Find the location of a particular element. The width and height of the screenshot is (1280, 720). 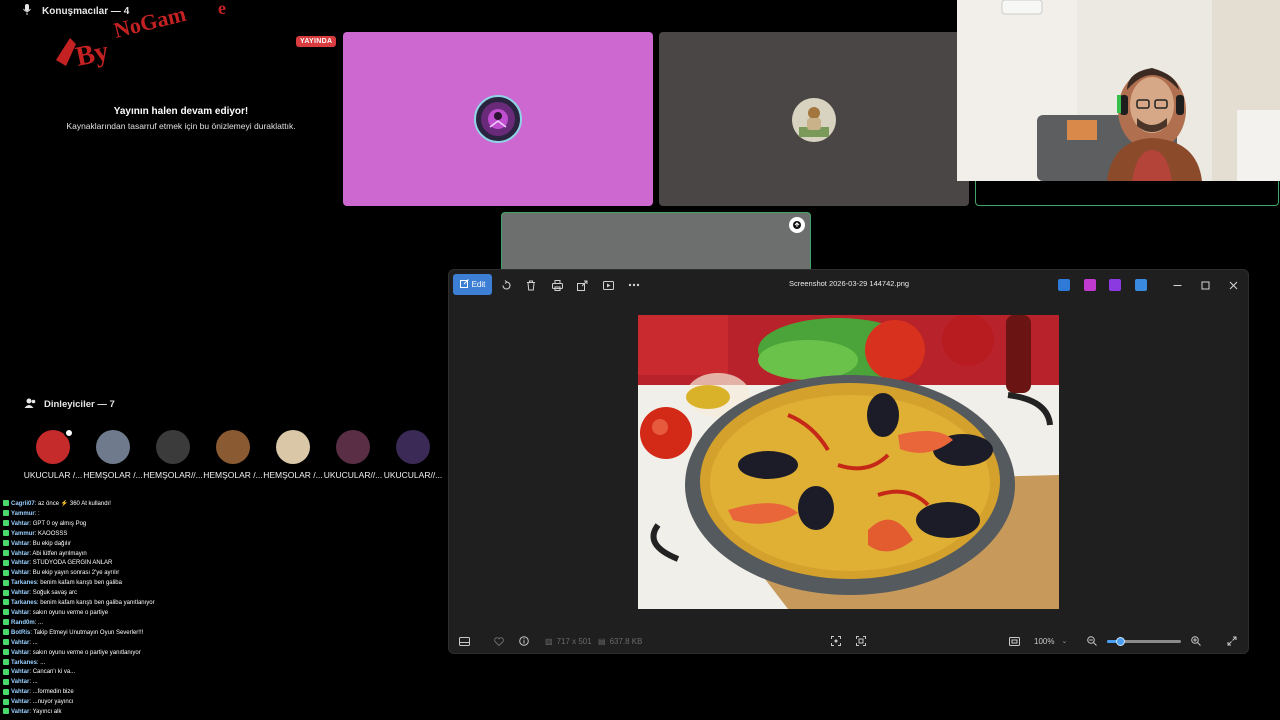

zoom-value: 100% is located at coordinates (1044, 641).